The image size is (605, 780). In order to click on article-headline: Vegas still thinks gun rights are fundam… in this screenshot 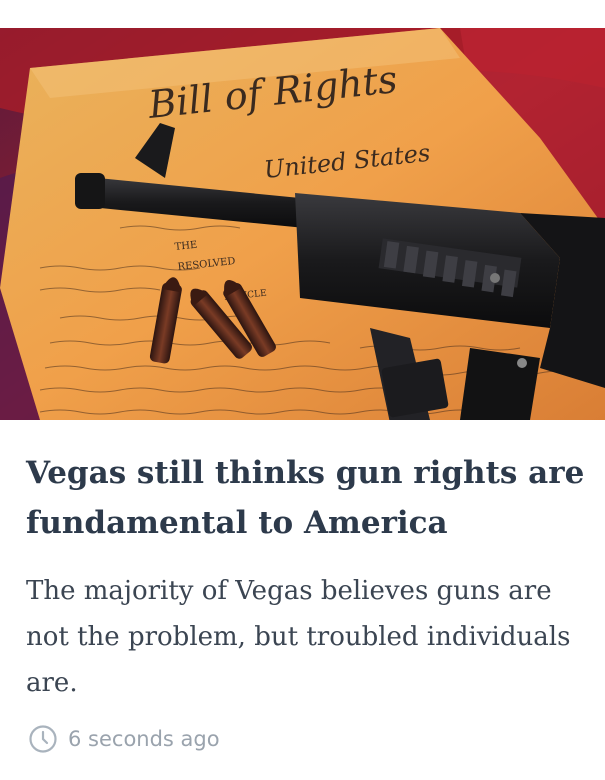, I will do `click(306, 498)`.